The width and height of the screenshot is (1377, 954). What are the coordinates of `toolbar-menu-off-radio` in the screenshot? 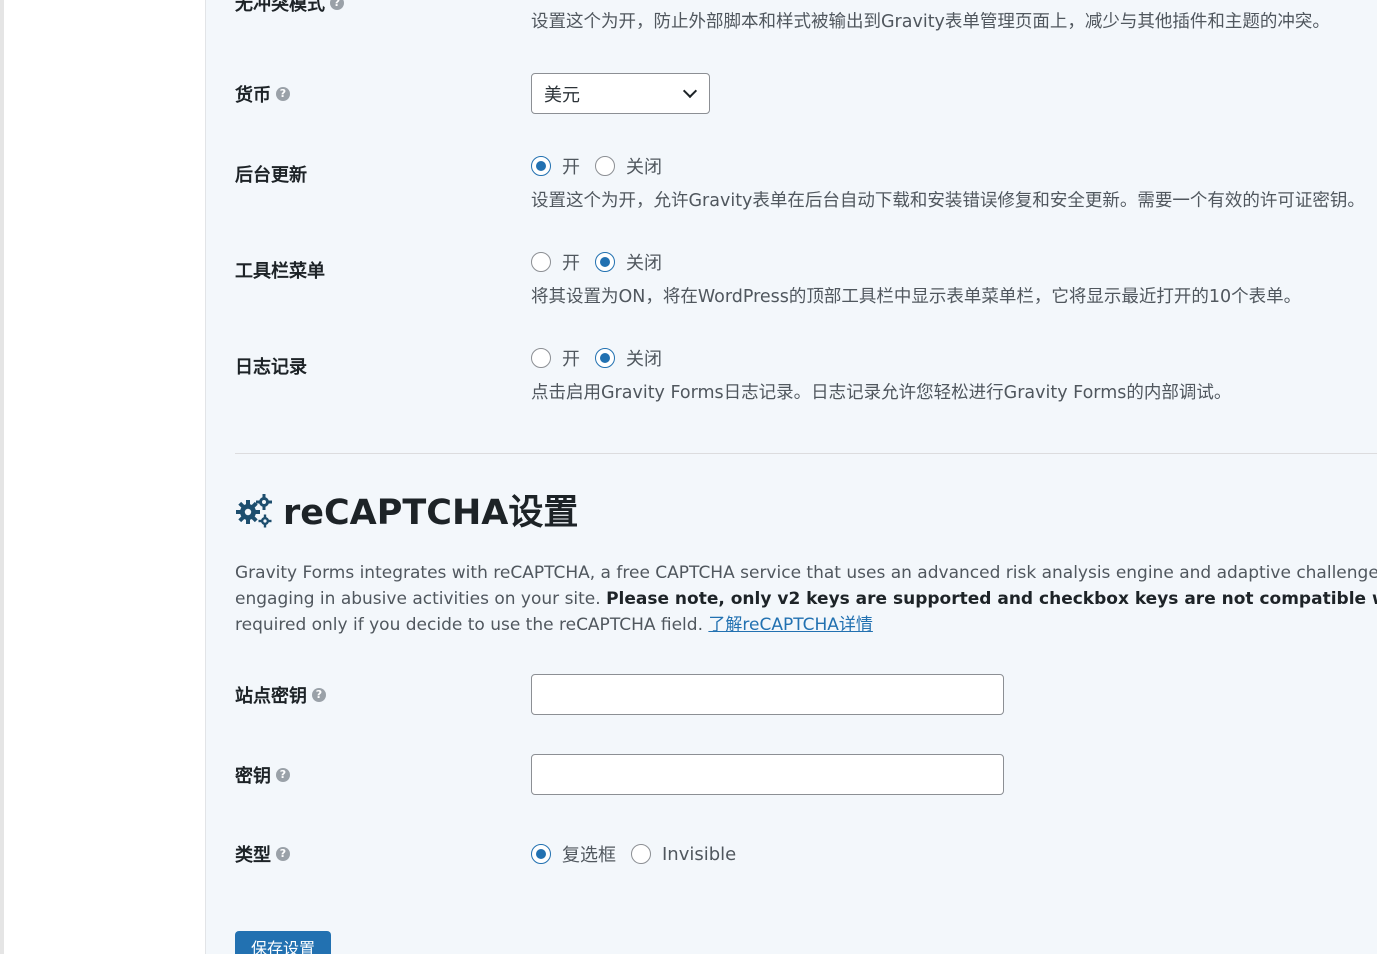 It's located at (605, 262).